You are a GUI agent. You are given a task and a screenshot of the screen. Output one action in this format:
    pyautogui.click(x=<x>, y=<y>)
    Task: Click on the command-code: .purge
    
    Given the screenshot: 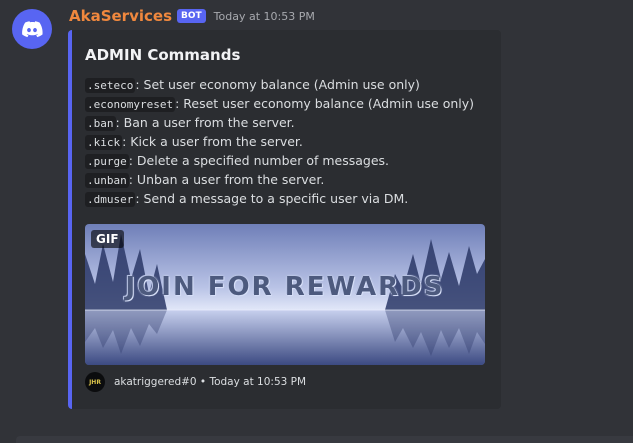 What is the action you would take?
    pyautogui.click(x=107, y=161)
    